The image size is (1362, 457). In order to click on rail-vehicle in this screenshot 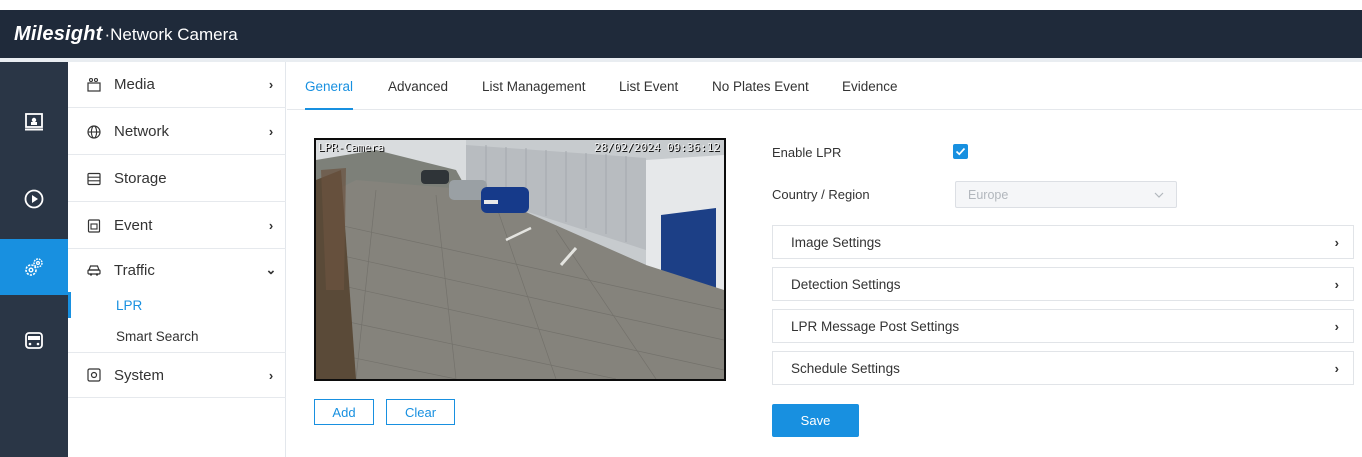, I will do `click(34, 340)`.